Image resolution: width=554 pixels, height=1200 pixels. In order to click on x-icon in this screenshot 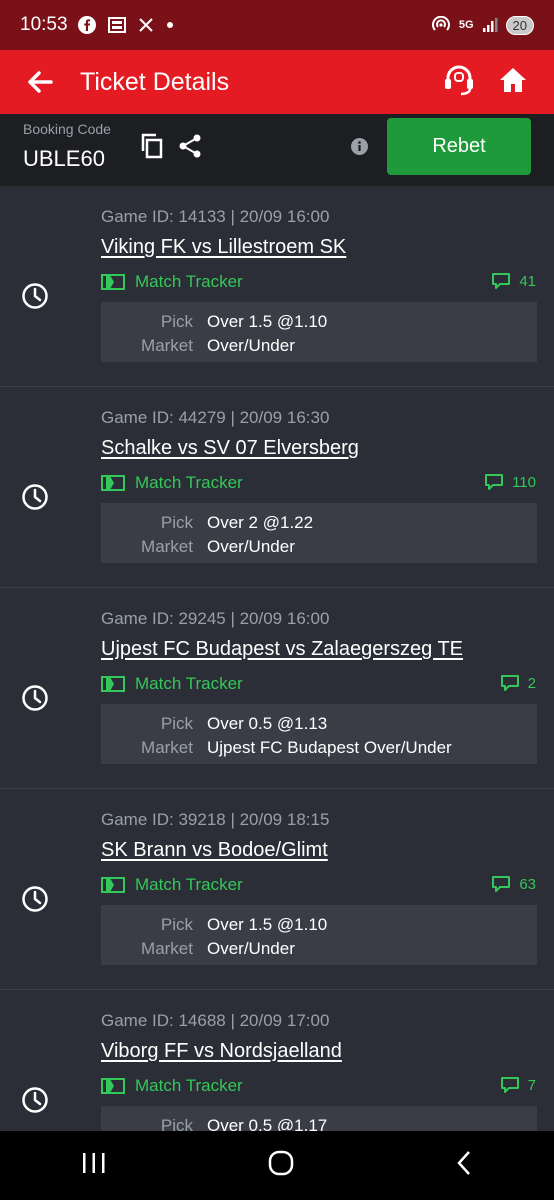, I will do `click(145, 25)`.